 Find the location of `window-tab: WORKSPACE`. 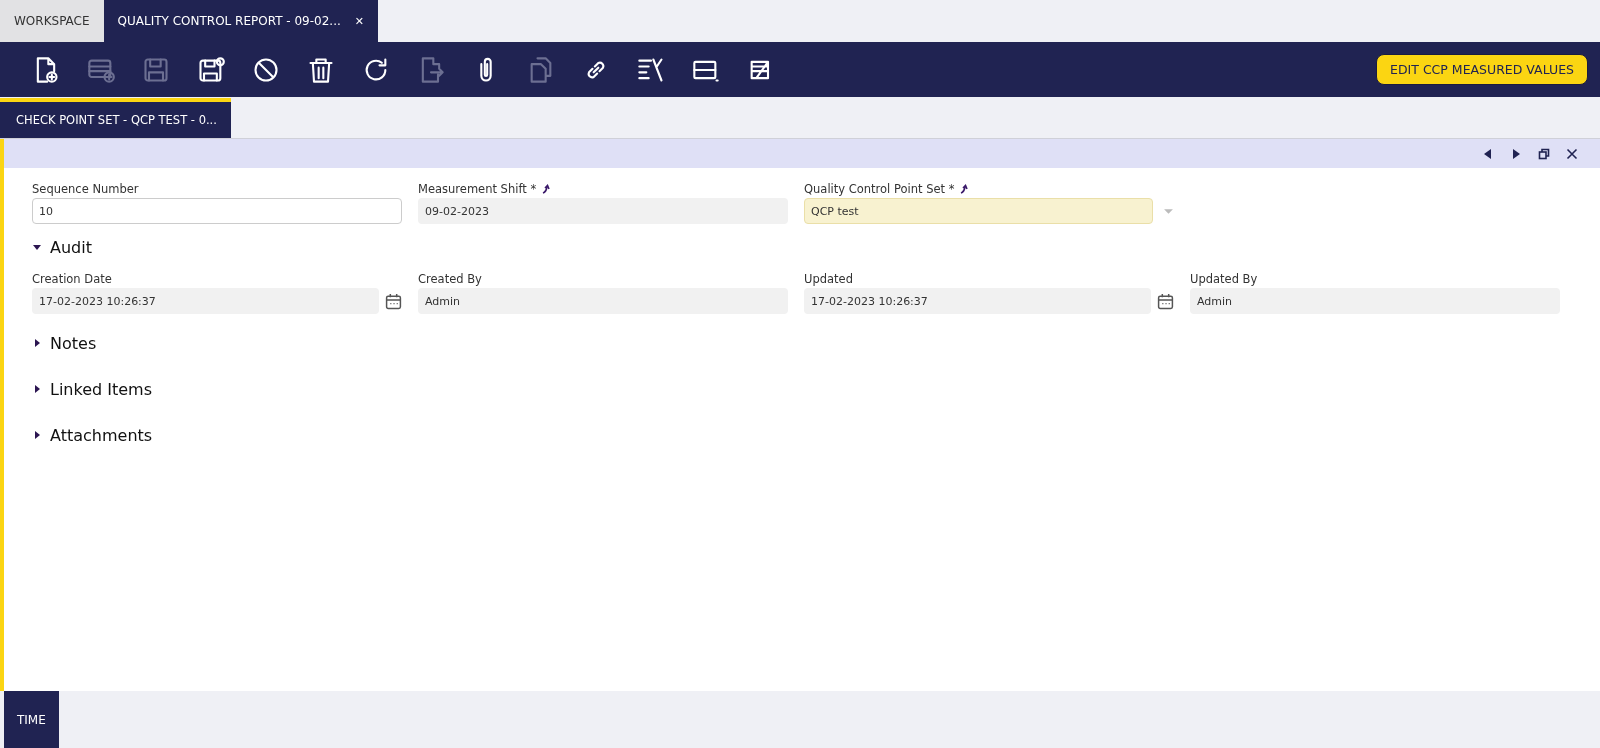

window-tab: WORKSPACE is located at coordinates (52, 21).